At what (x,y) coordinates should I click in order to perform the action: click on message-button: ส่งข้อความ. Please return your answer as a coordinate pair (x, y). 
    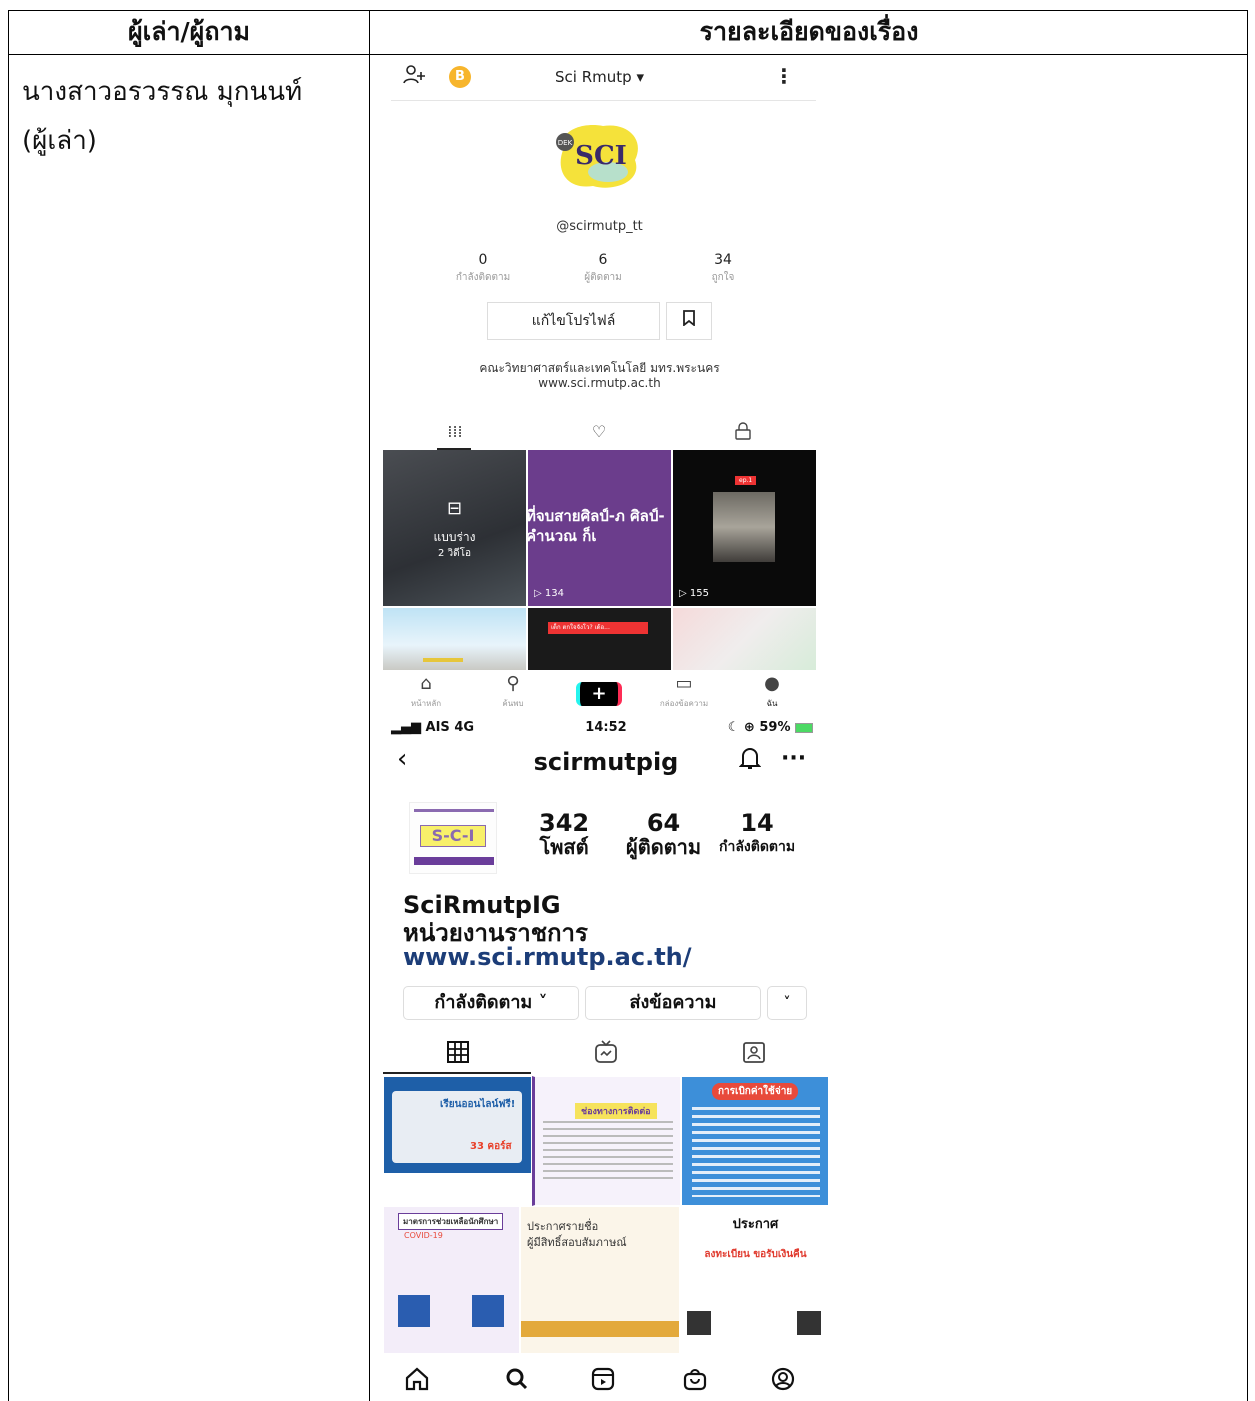
    Looking at the image, I should click on (673, 1003).